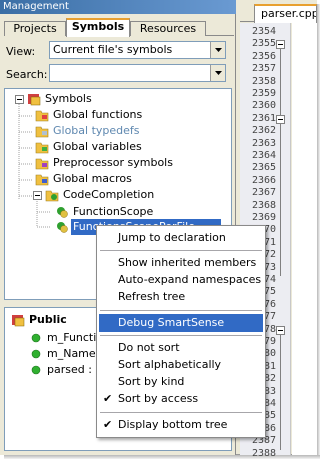  I want to click on line-number: 2362, so click(264, 131).